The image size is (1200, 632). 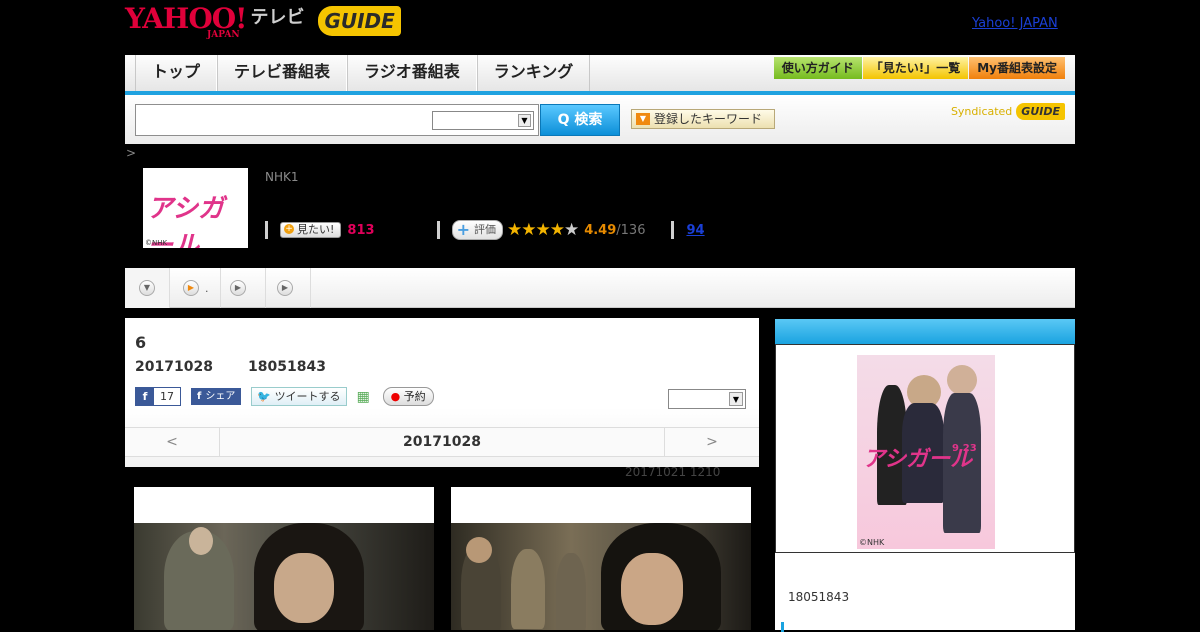 I want to click on tweet-button: 🐦 ツイートする, so click(x=299, y=396).